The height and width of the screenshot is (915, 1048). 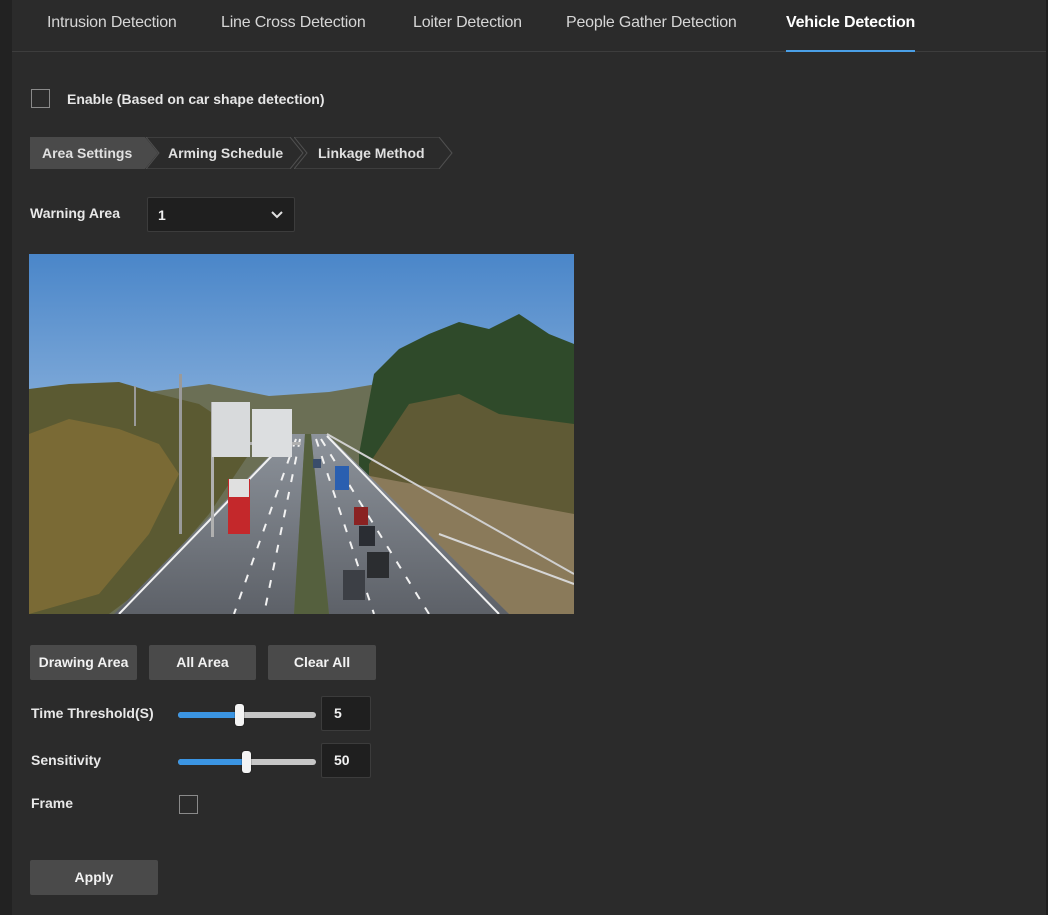 I want to click on sensitivity-input: 50, so click(x=346, y=760).